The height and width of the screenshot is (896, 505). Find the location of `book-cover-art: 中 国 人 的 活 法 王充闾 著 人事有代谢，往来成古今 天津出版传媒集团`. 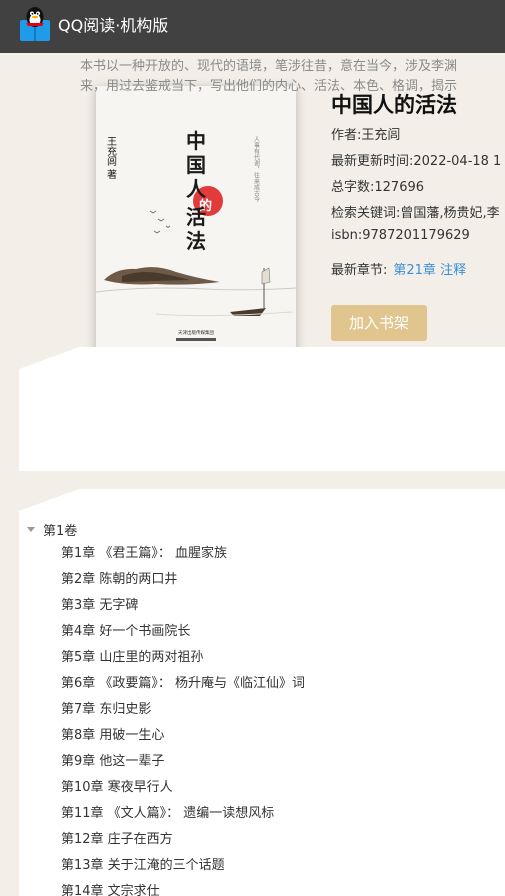

book-cover-art: 中 国 人 的 活 法 王充闾 著 人事有代谢，往来成古今 天津出版传媒集团 is located at coordinates (196, 235).